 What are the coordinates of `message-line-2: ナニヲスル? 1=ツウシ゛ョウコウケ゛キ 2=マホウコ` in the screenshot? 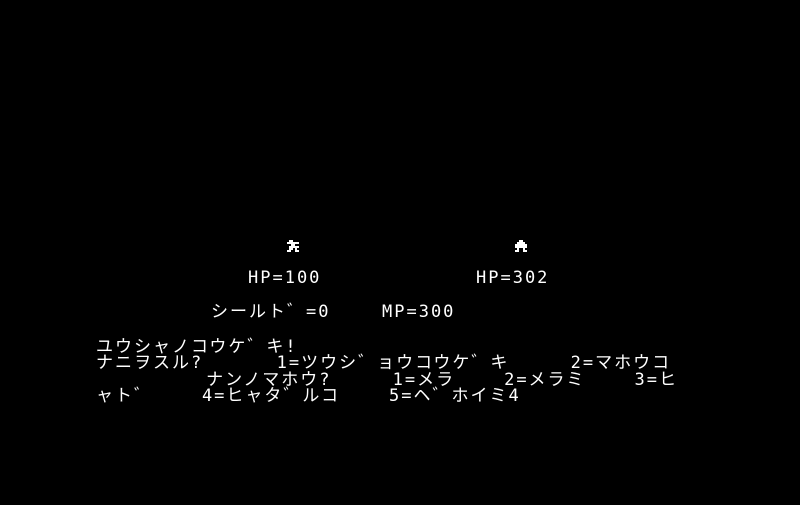 It's located at (384, 363).